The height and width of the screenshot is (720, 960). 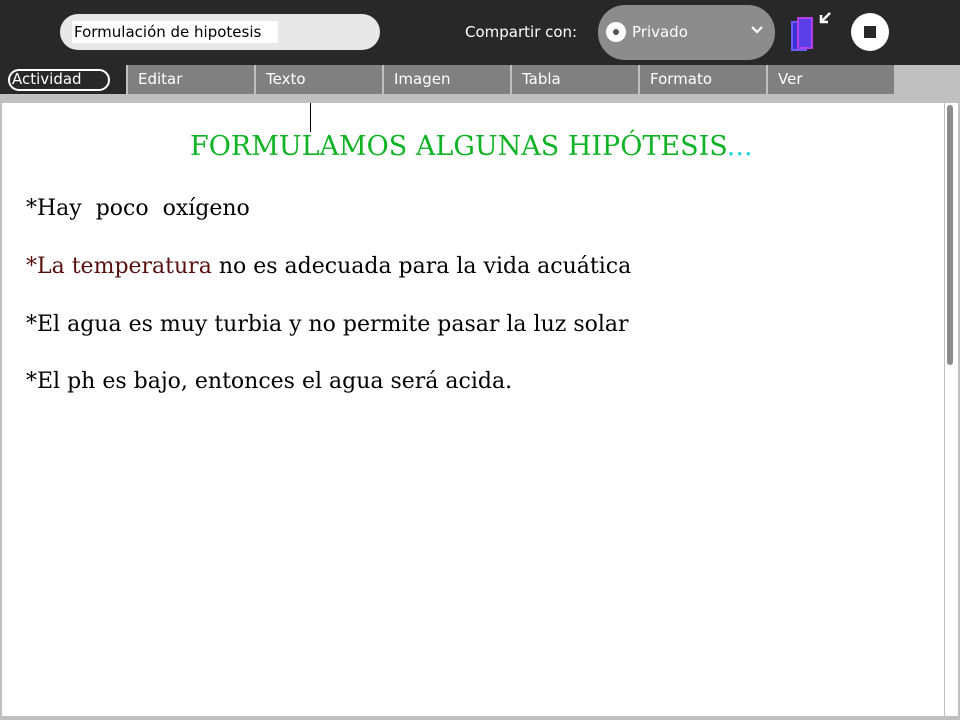 I want to click on share-combo: Privado, so click(x=686, y=32).